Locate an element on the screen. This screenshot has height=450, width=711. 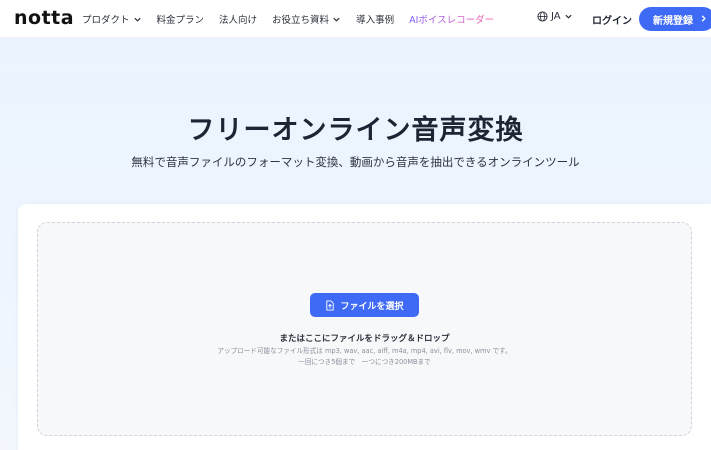
select-file-label: ファイルを選択 is located at coordinates (372, 306).